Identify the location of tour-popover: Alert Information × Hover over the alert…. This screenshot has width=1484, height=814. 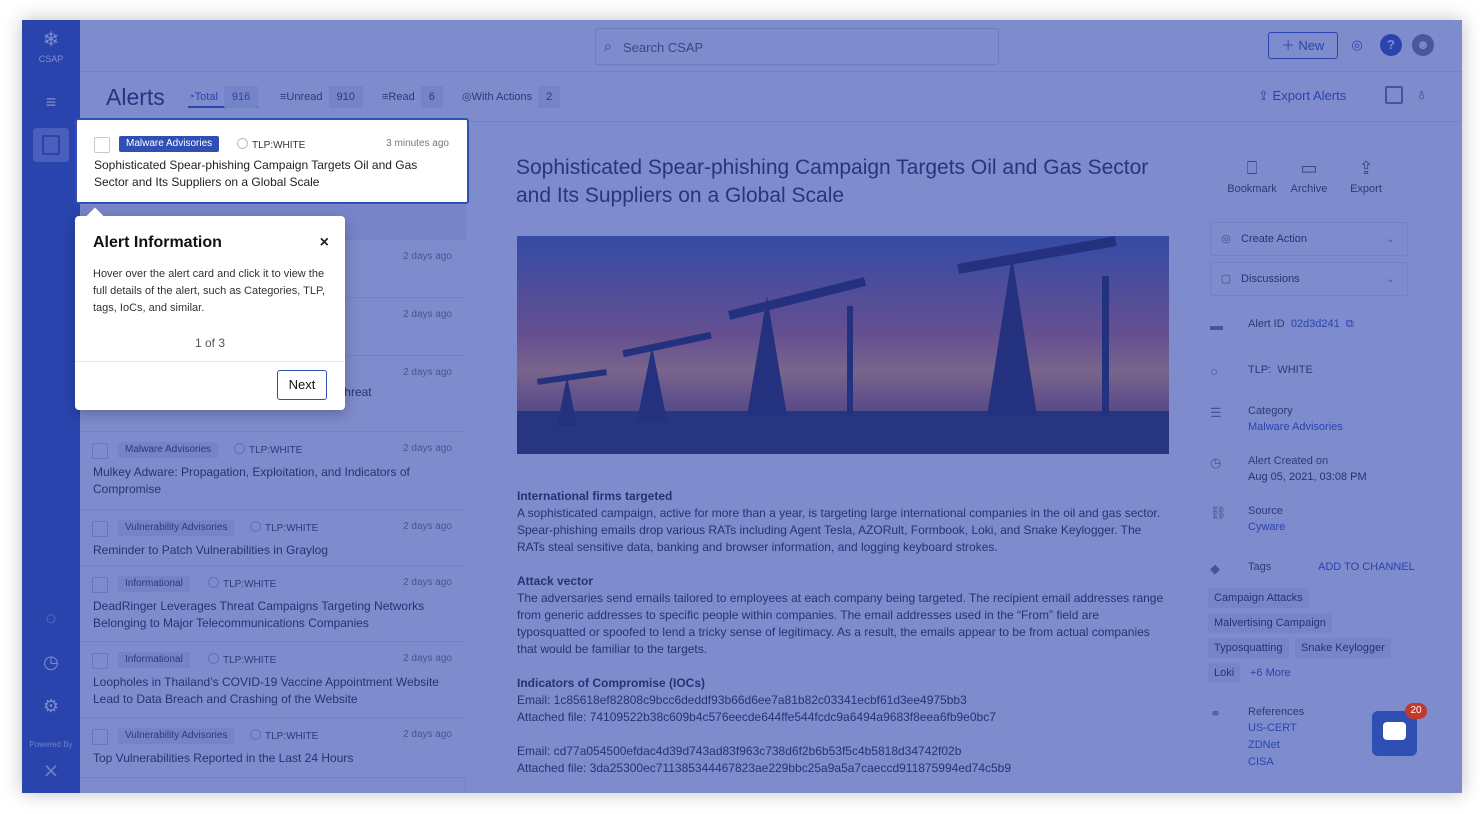
(210, 313).